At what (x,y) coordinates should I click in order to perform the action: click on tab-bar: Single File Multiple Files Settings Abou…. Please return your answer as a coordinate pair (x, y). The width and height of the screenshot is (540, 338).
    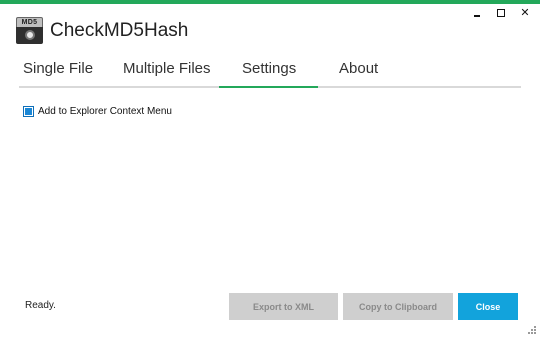
    Looking at the image, I should click on (270, 72).